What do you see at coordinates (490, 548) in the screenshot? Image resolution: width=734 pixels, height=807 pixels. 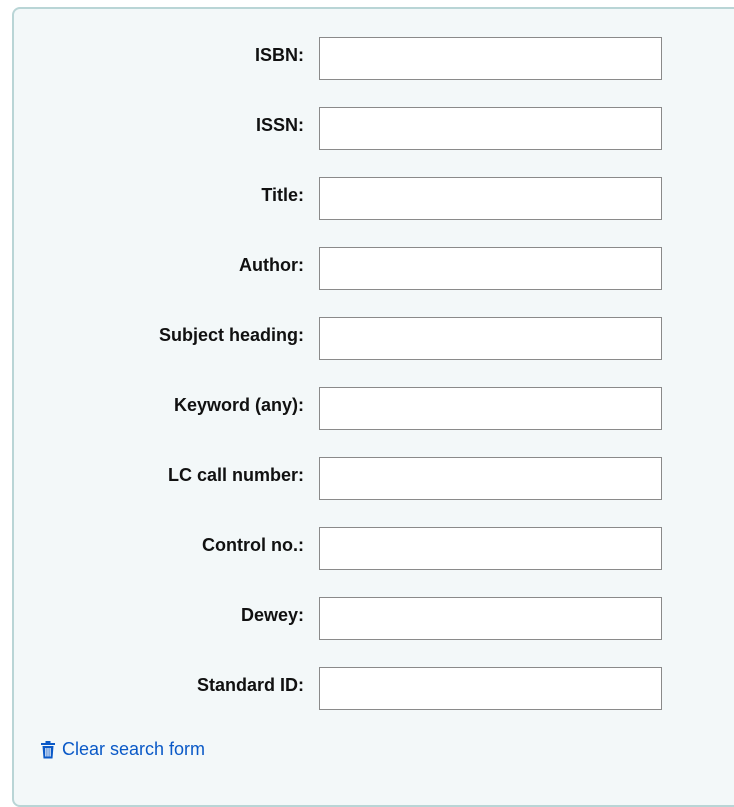 I see `control-no-input` at bounding box center [490, 548].